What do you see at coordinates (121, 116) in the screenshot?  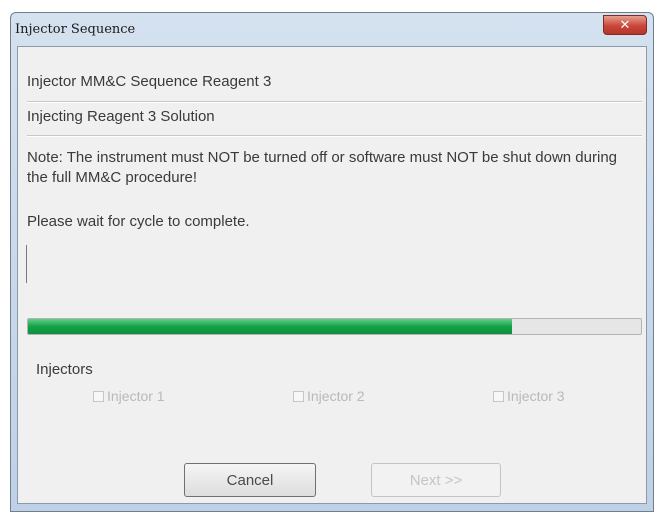 I see `status-text: Injecting Reagent 3 Solution` at bounding box center [121, 116].